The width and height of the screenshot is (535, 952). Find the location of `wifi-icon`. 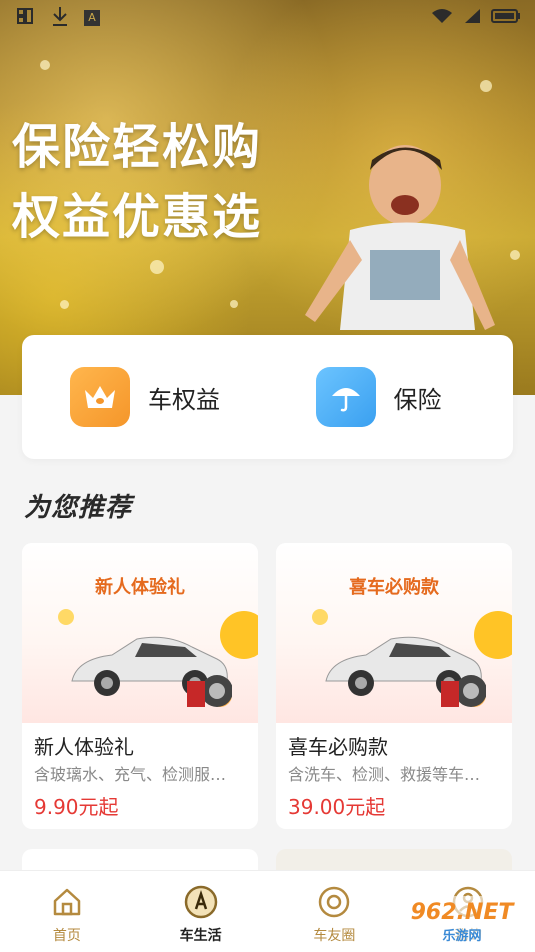

wifi-icon is located at coordinates (442, 18).